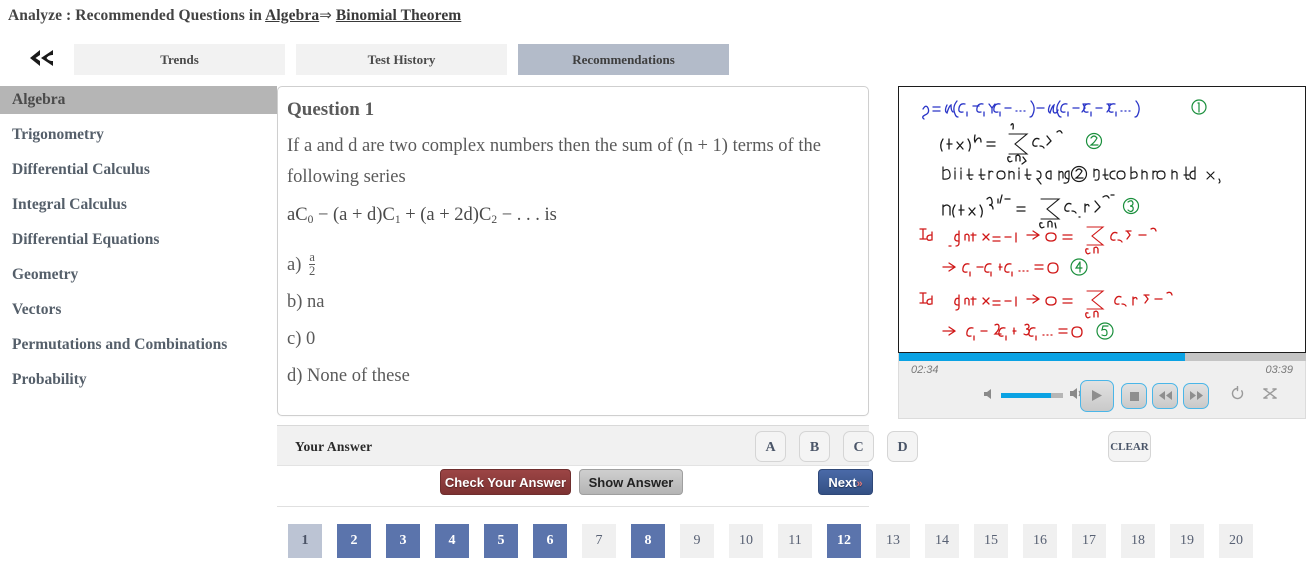 The height and width of the screenshot is (569, 1306). I want to click on option-b-key: b), so click(295, 302).